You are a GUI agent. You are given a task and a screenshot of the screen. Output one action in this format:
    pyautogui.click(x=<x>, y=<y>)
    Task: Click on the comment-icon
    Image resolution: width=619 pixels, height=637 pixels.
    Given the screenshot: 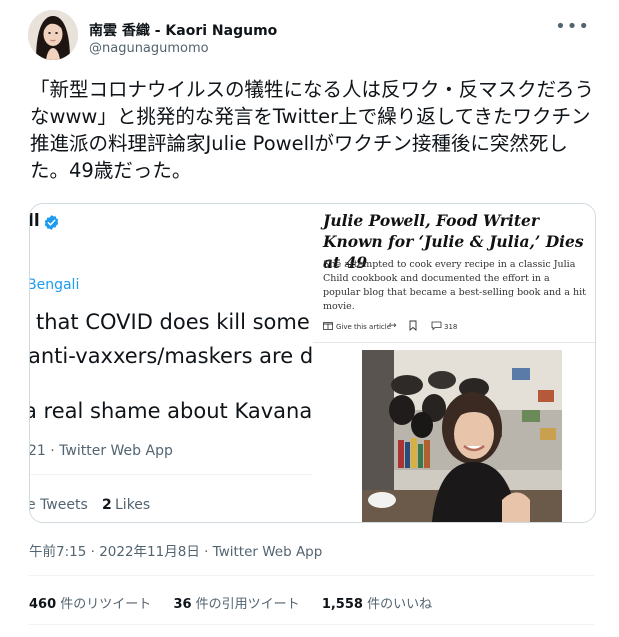 What is the action you would take?
    pyautogui.click(x=436, y=326)
    